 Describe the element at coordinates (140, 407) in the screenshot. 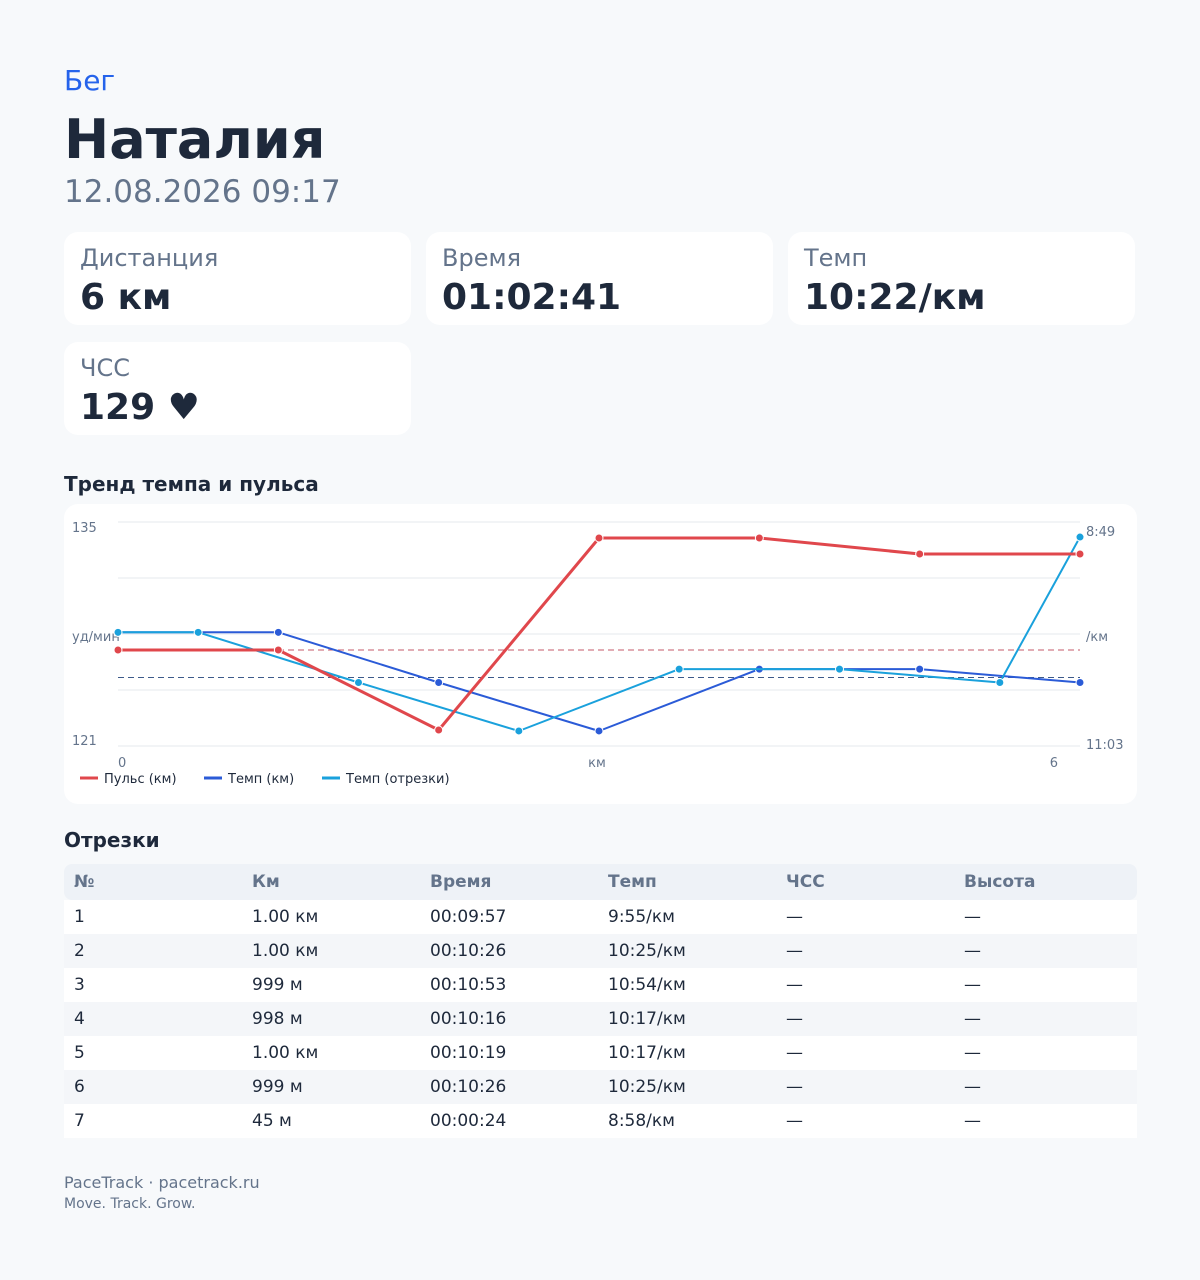

I see `stat-value: 129 ♥` at that location.